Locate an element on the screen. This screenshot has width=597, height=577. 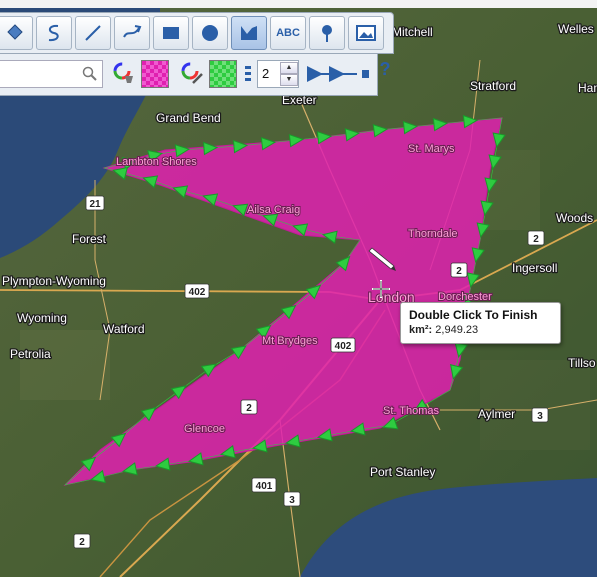
polygon-tool-button is located at coordinates (249, 33).